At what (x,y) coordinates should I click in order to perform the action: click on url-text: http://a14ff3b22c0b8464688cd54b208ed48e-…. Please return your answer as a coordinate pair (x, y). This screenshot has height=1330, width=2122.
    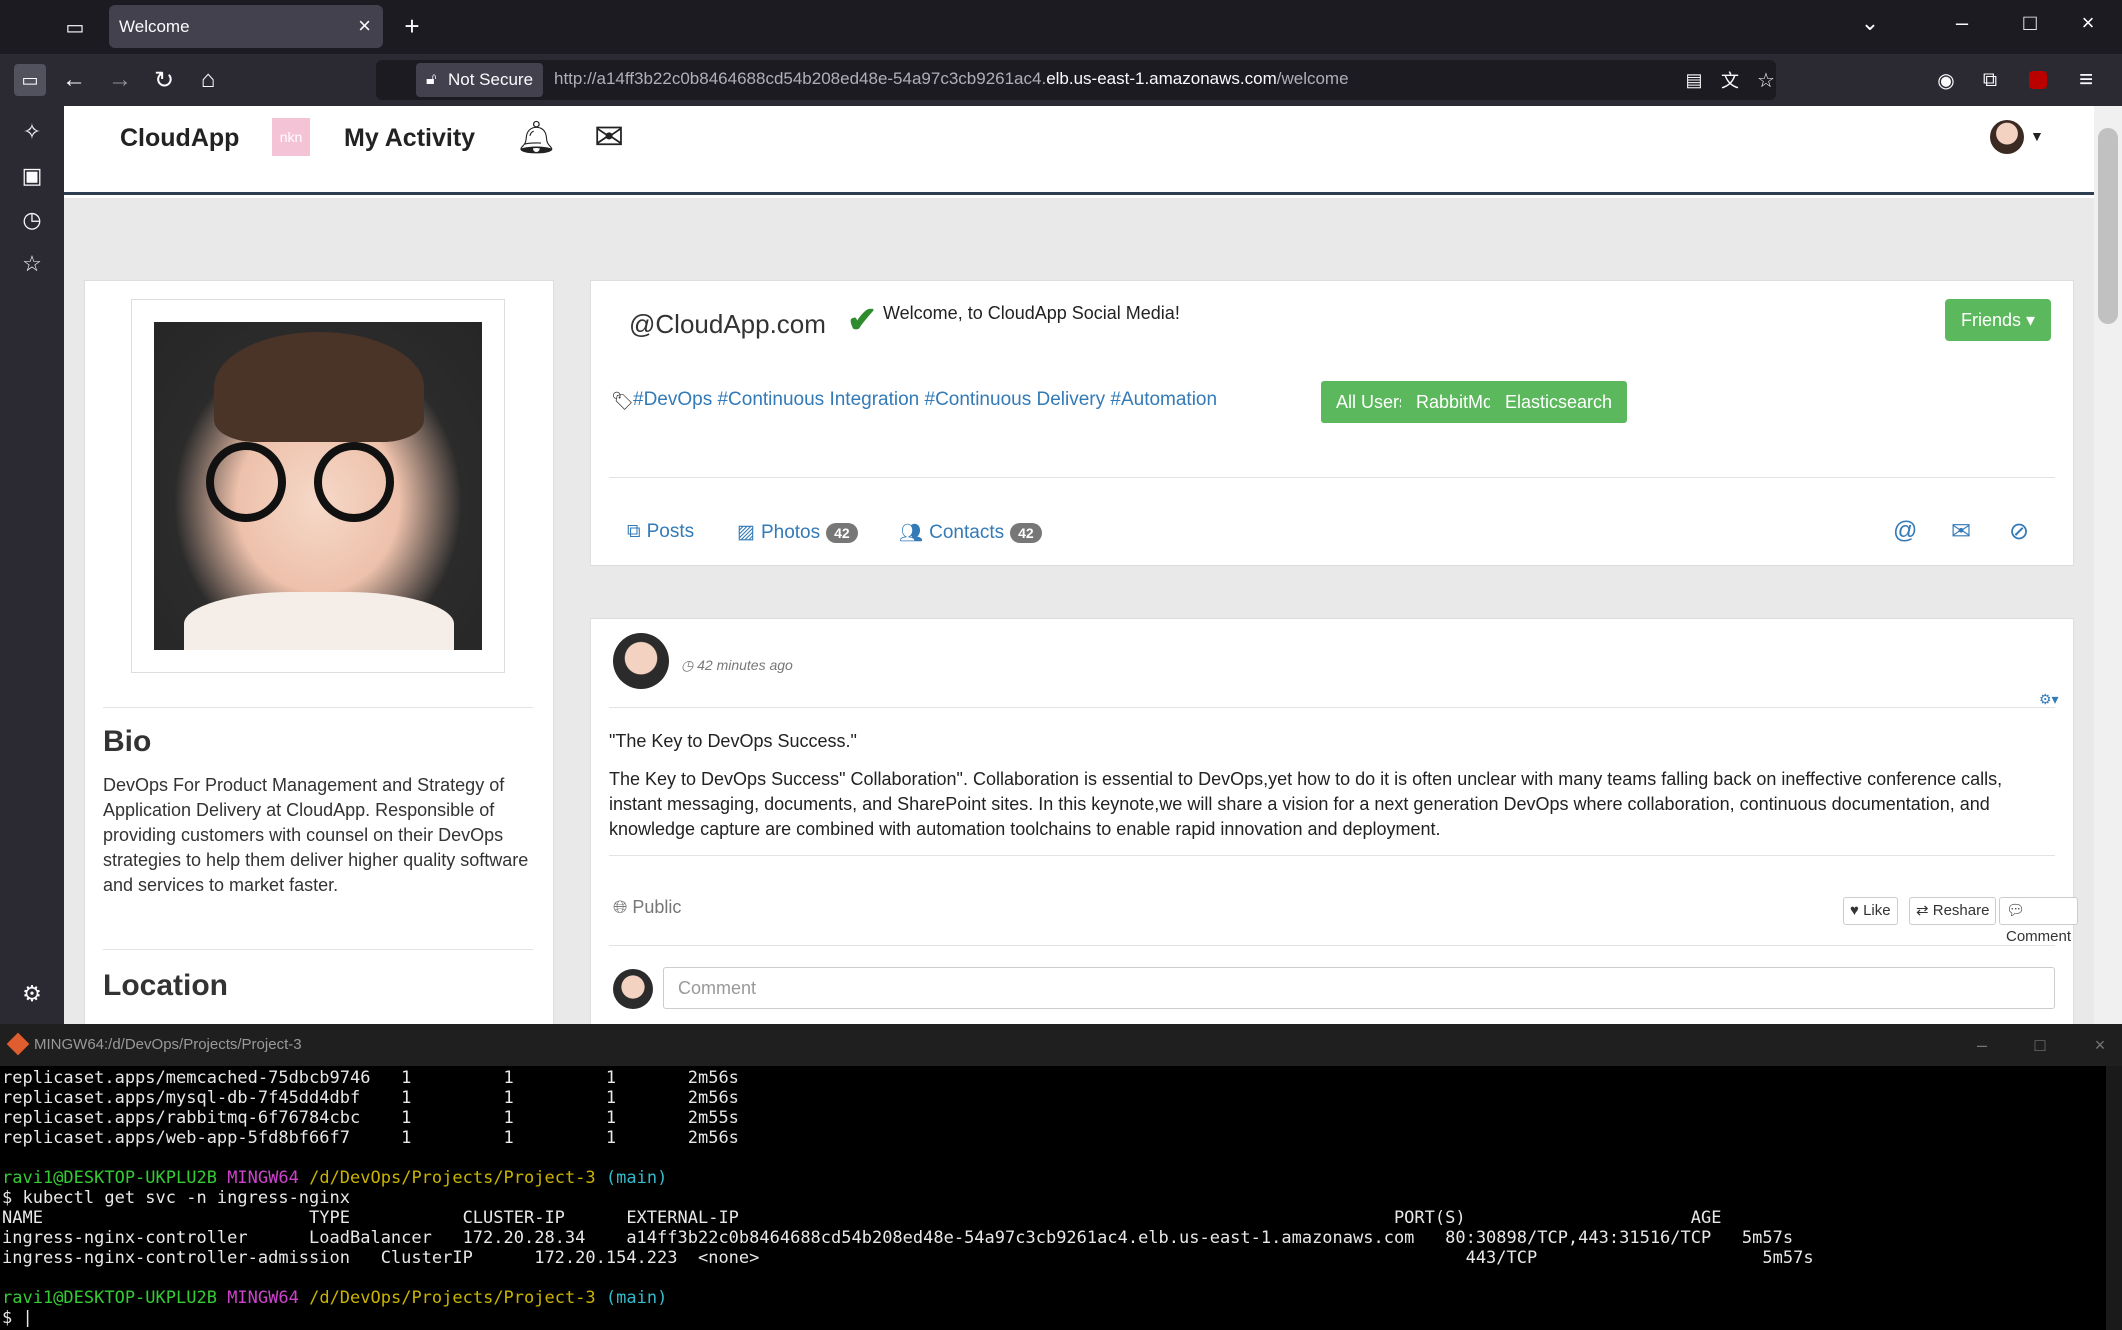
    Looking at the image, I should click on (951, 79).